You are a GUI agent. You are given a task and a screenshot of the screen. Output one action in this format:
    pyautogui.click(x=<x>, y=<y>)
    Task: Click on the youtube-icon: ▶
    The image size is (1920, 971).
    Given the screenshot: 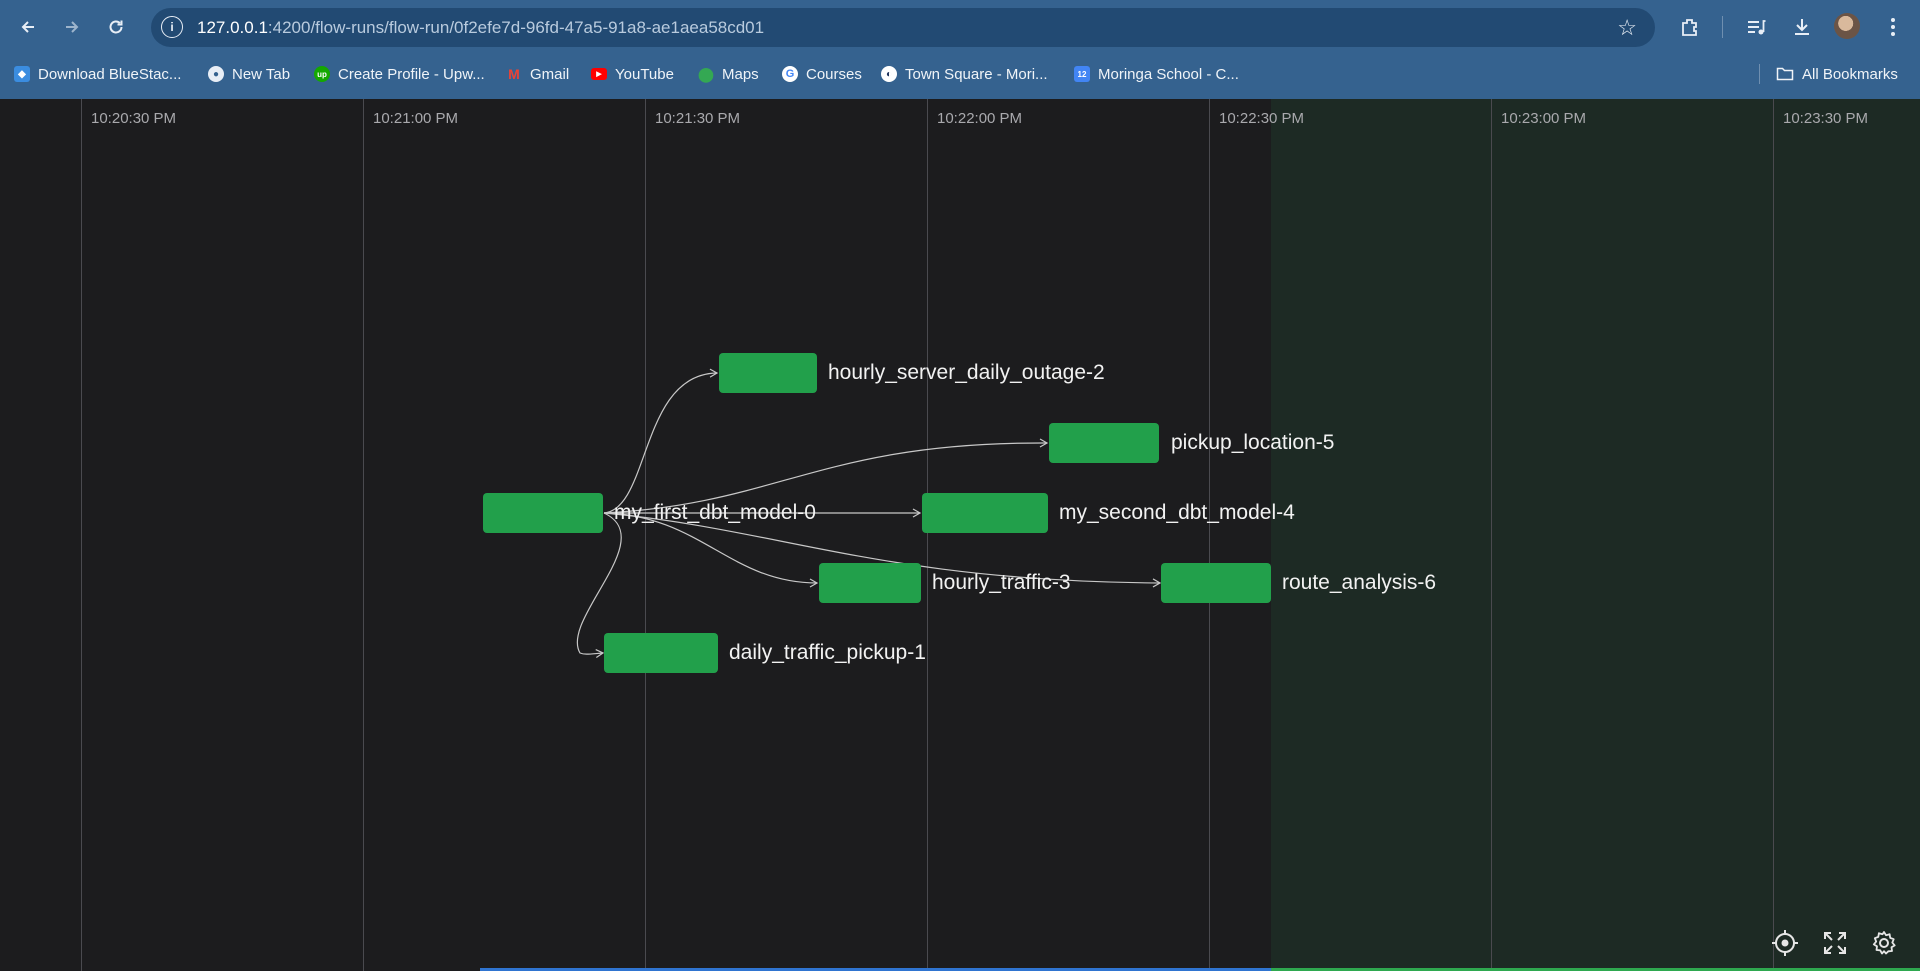 What is the action you would take?
    pyautogui.click(x=599, y=74)
    